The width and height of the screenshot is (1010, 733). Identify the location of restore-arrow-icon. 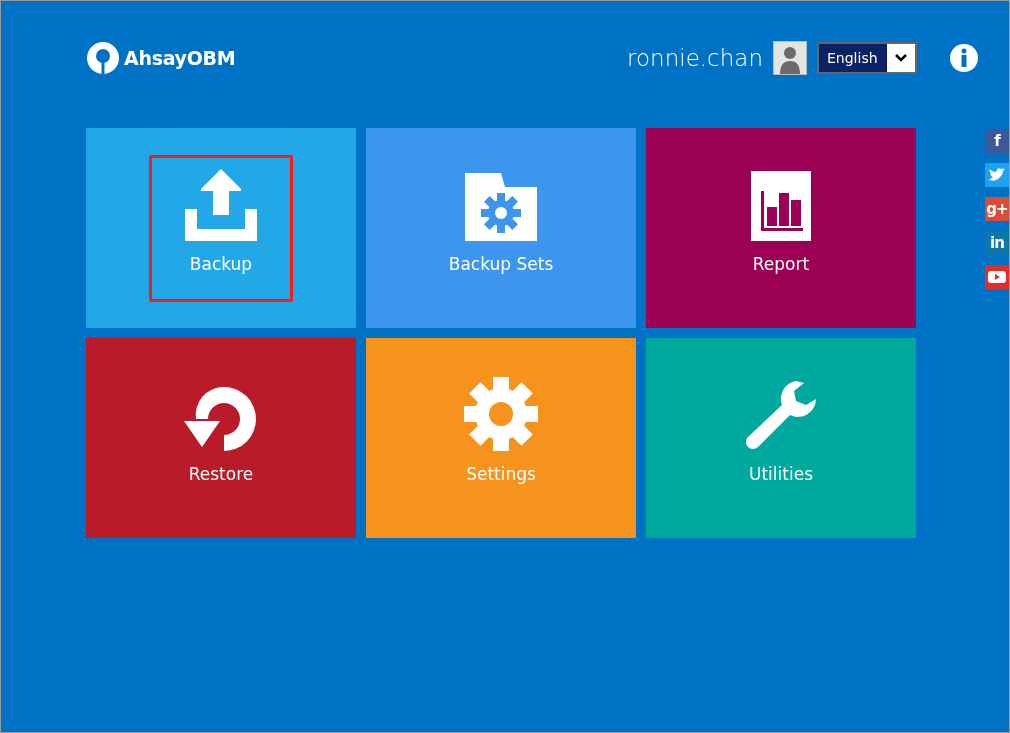
(221, 417).